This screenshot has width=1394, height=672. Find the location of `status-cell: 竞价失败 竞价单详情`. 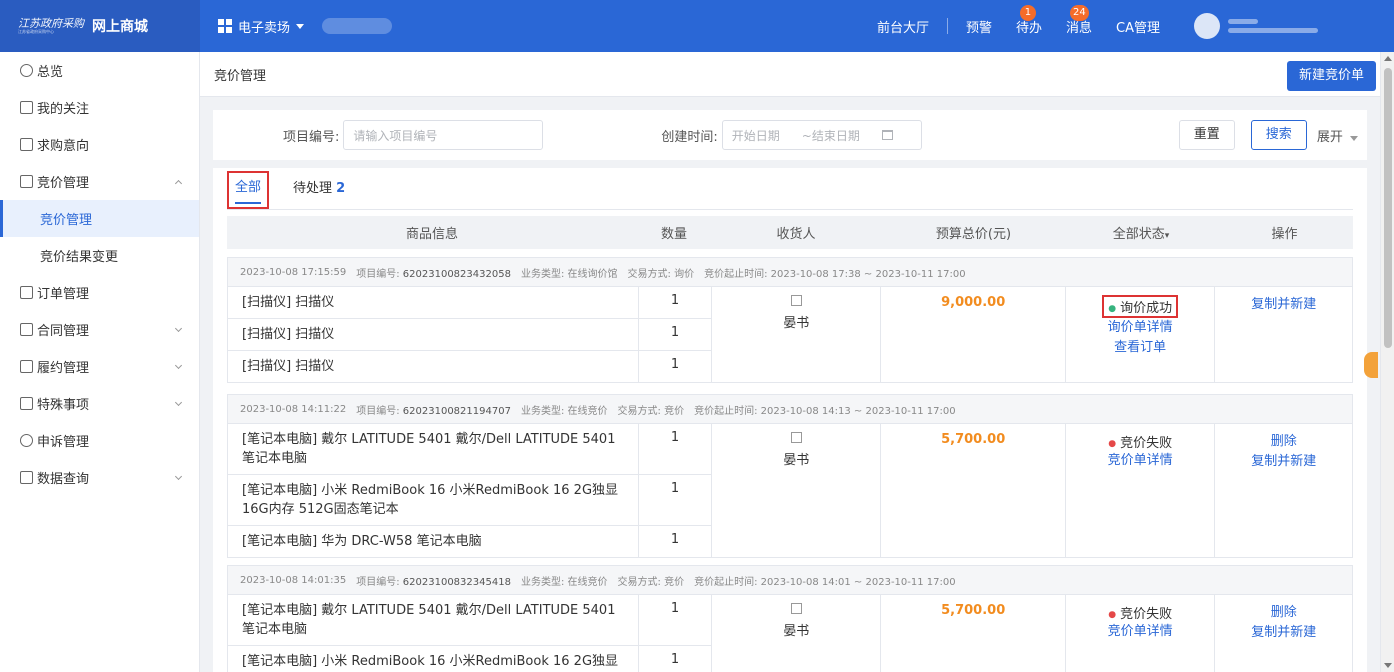

status-cell: 竞价失败 竞价单详情 is located at coordinates (1141, 490).